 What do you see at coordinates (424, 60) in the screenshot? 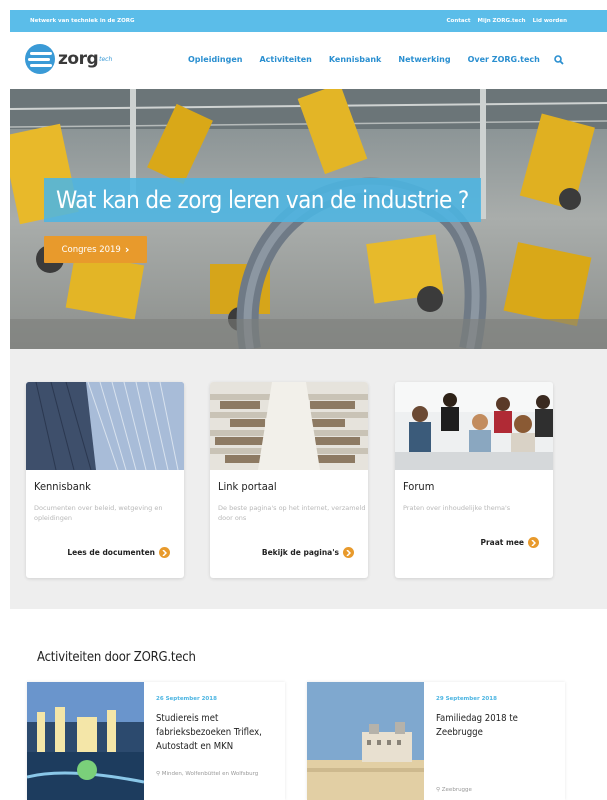
I see `nav-netwerking: Netwerking` at bounding box center [424, 60].